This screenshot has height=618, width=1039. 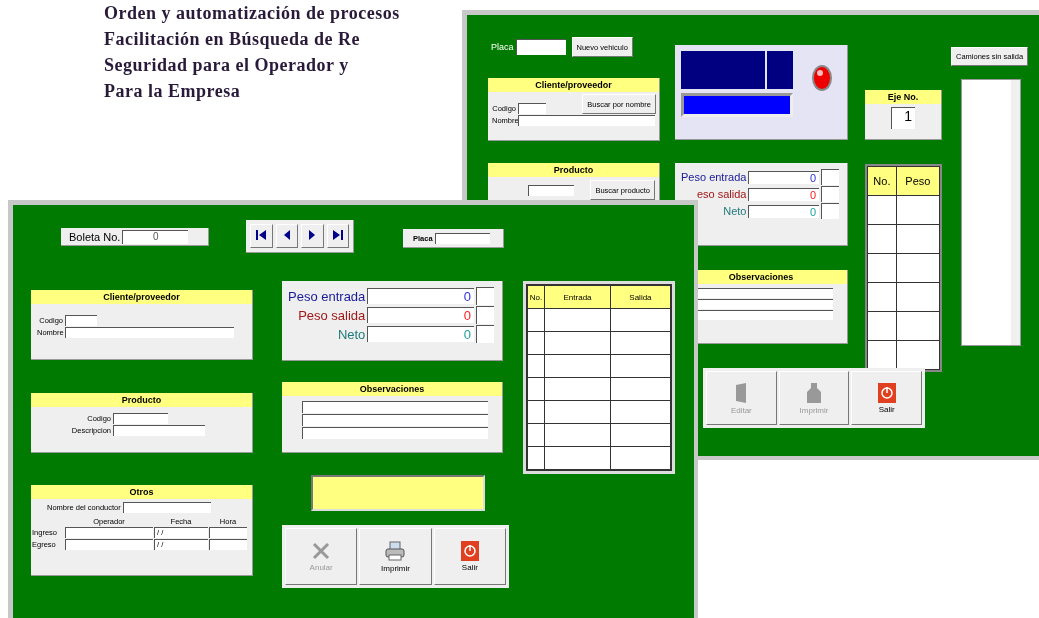 What do you see at coordinates (172, 91) in the screenshot?
I see `document-text: Para la Empresa` at bounding box center [172, 91].